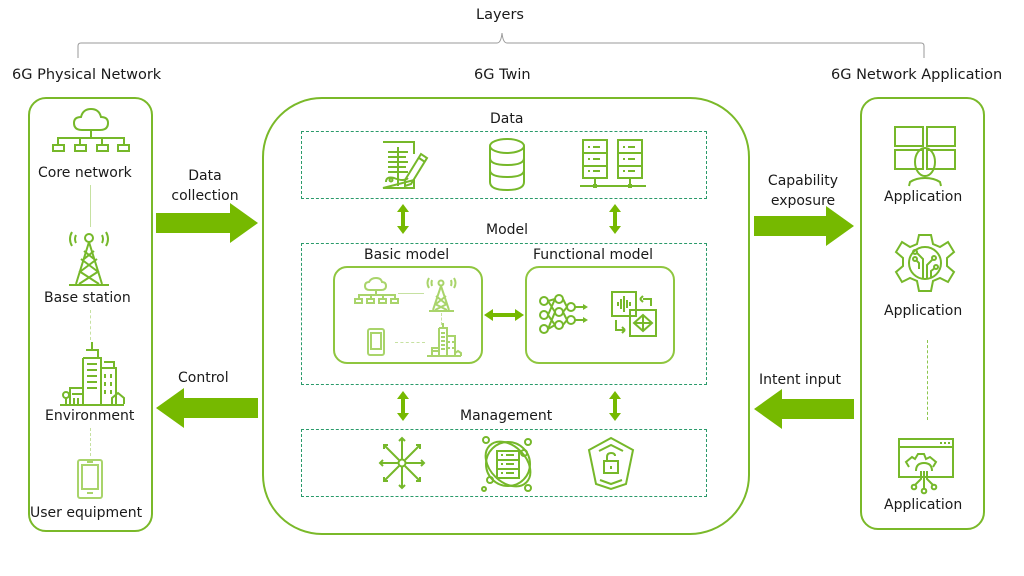 The height and width of the screenshot is (576, 1024). What do you see at coordinates (804, 409) in the screenshot?
I see `intent-input-arrow` at bounding box center [804, 409].